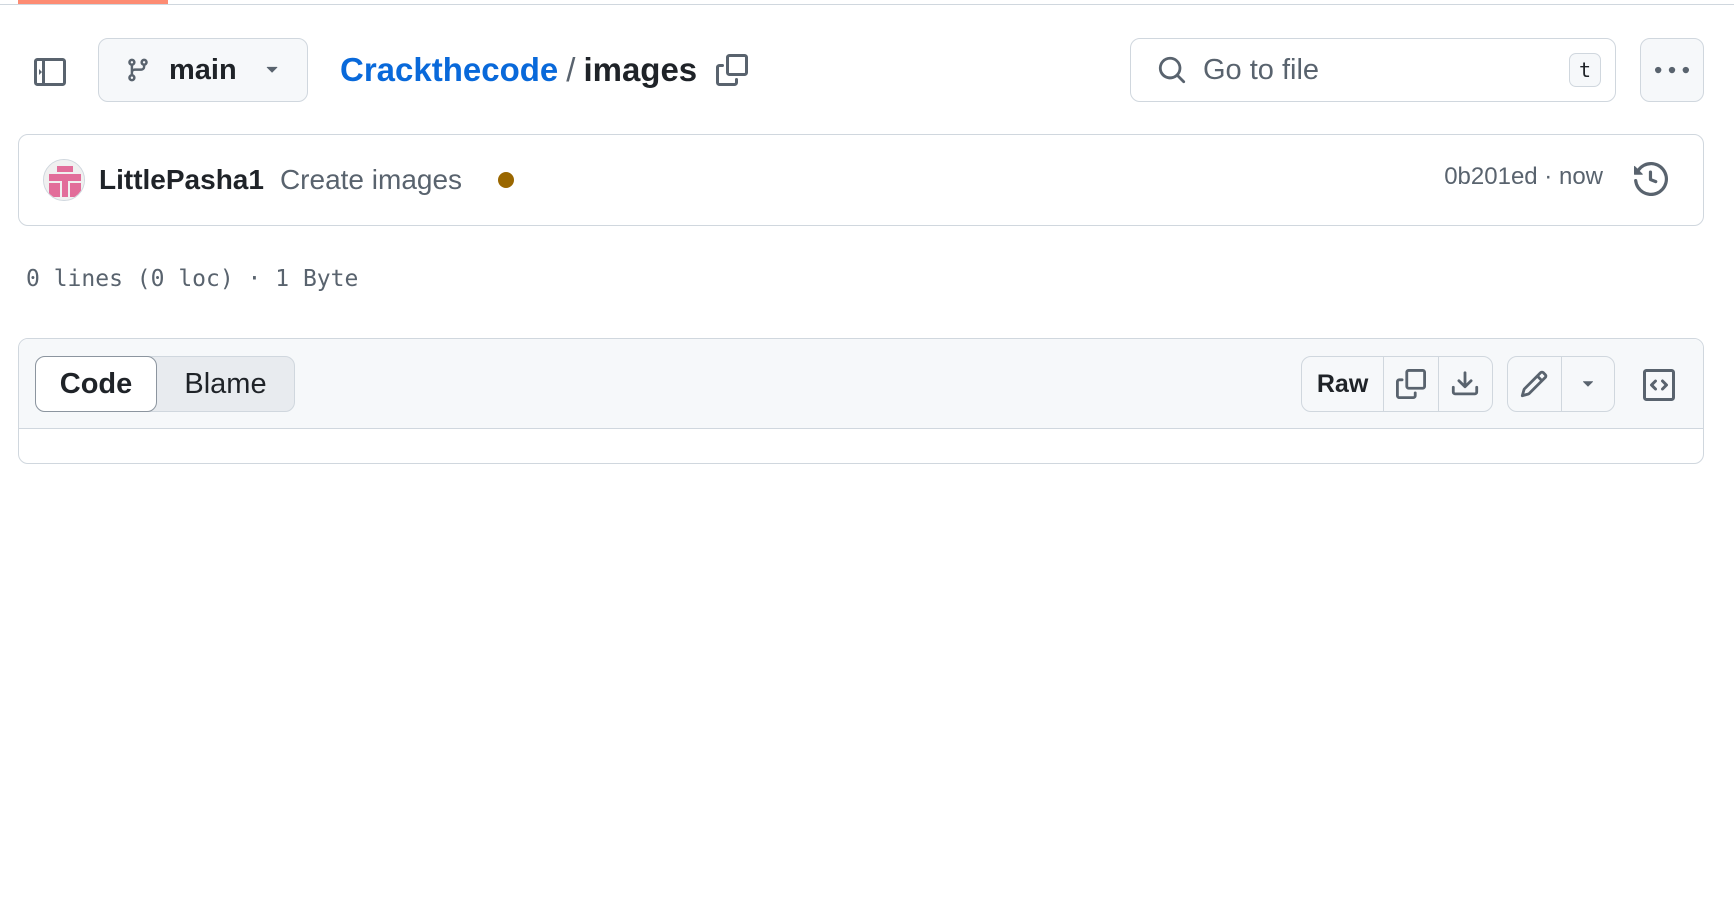  Describe the element at coordinates (192, 279) in the screenshot. I see `file-info: 0 lines (0 loc) · 1 Byte` at that location.